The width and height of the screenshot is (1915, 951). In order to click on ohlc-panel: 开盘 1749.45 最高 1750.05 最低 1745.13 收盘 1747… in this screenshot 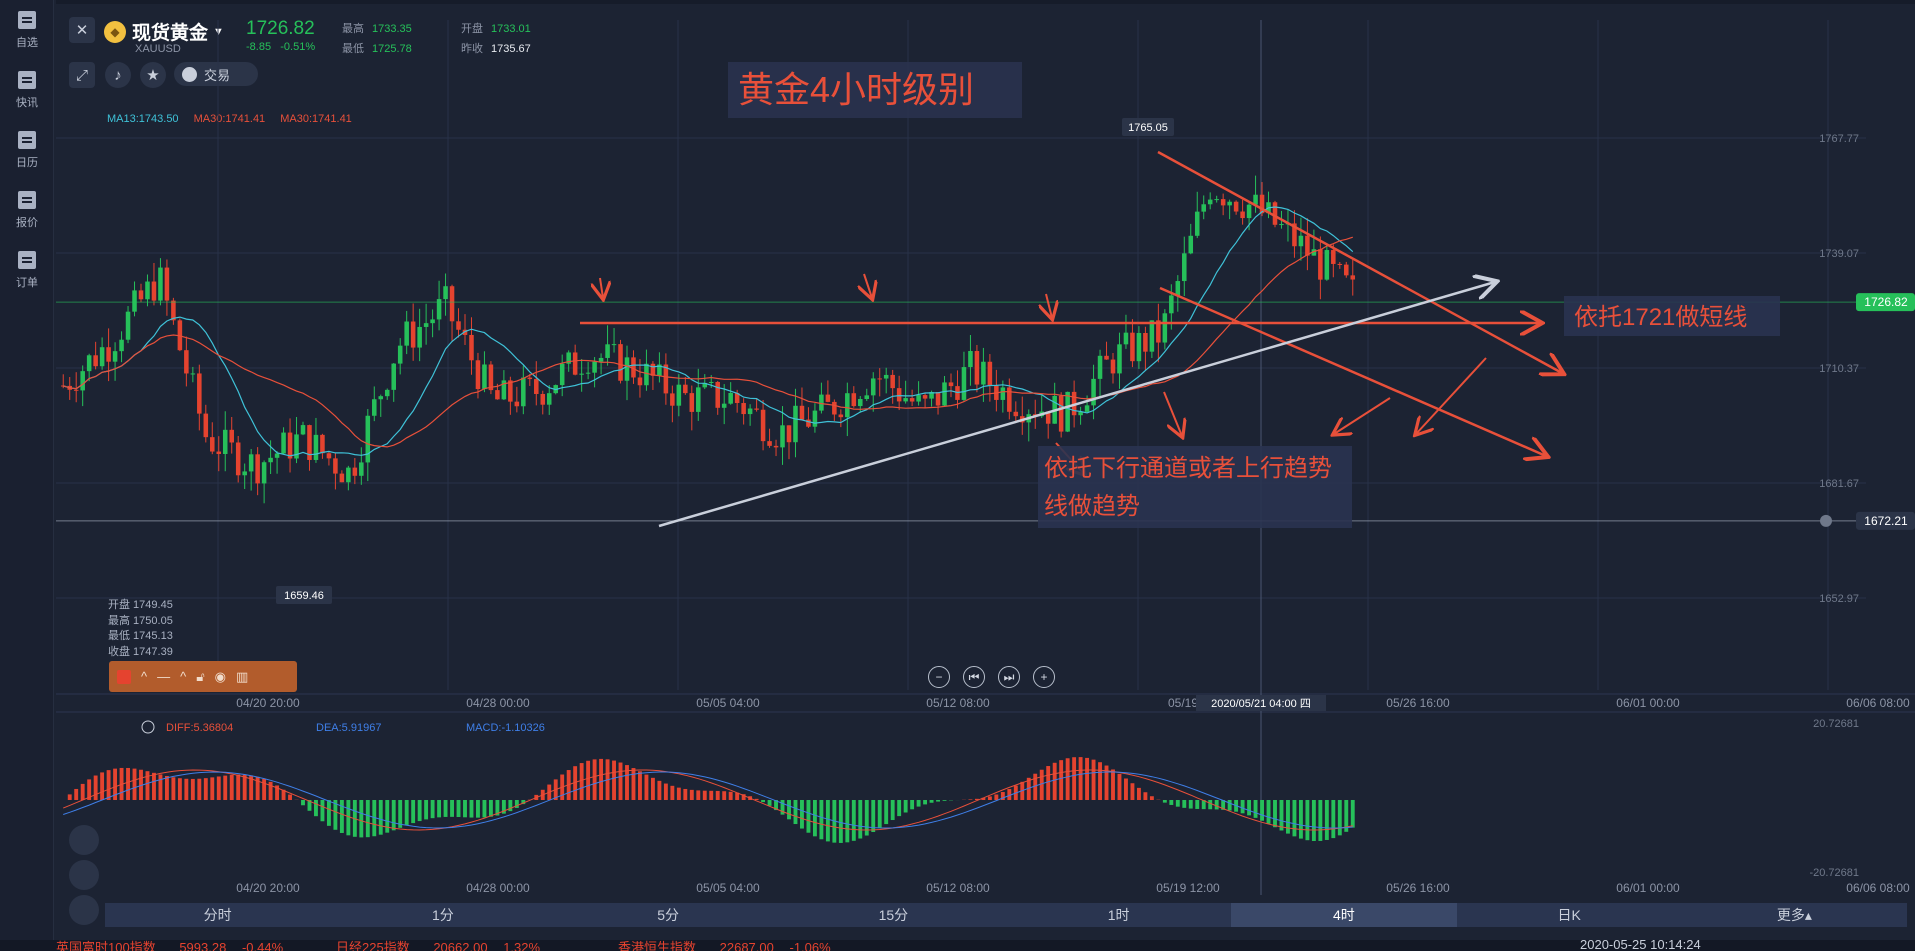, I will do `click(140, 629)`.